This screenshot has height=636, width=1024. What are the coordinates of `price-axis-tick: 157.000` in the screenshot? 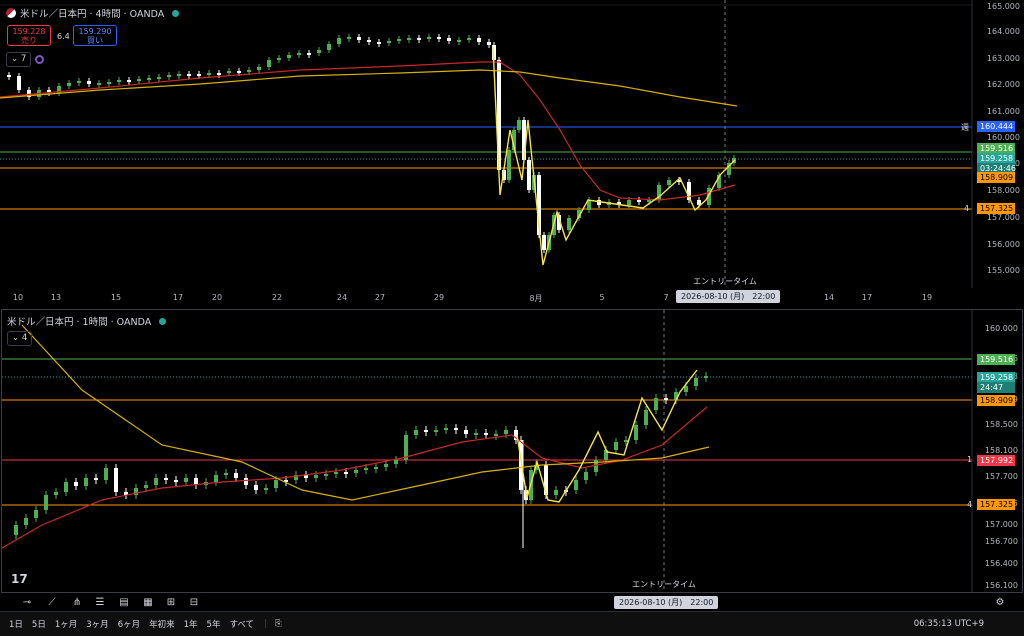 It's located at (1001, 524).